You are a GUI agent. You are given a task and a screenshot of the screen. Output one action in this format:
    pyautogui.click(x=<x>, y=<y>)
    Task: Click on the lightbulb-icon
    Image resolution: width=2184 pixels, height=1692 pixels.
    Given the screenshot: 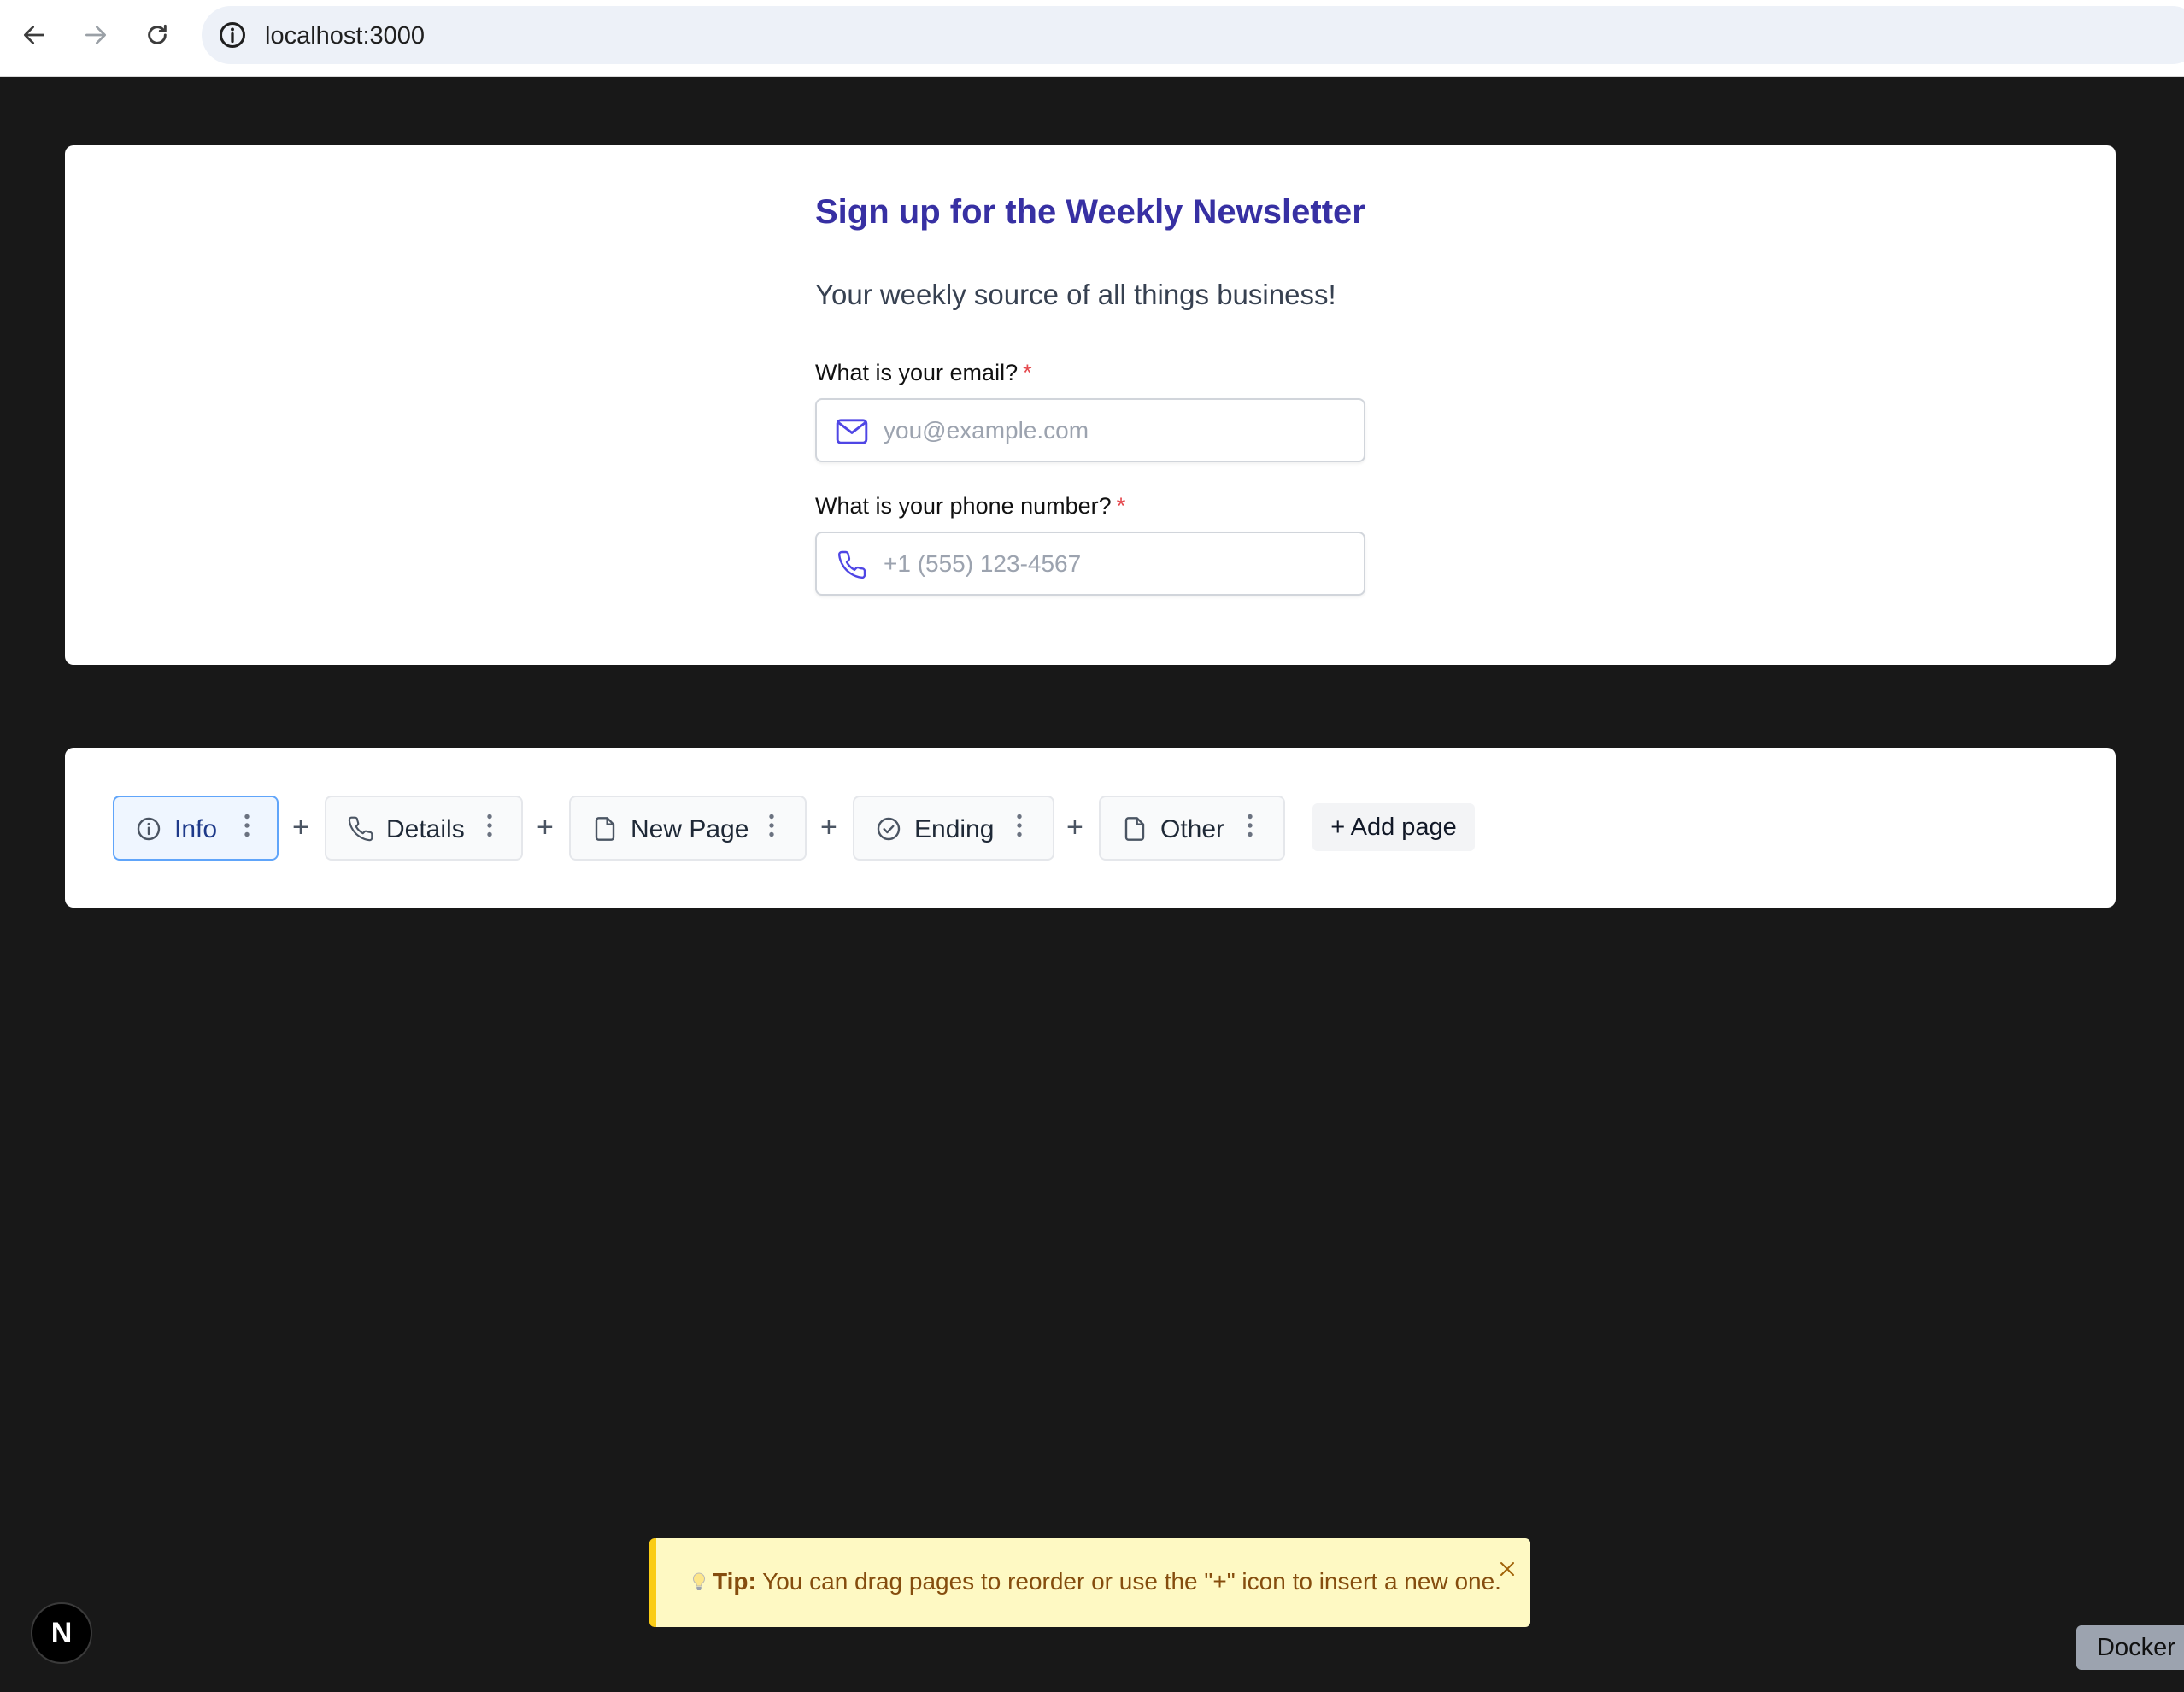 What is the action you would take?
    pyautogui.click(x=699, y=1581)
    